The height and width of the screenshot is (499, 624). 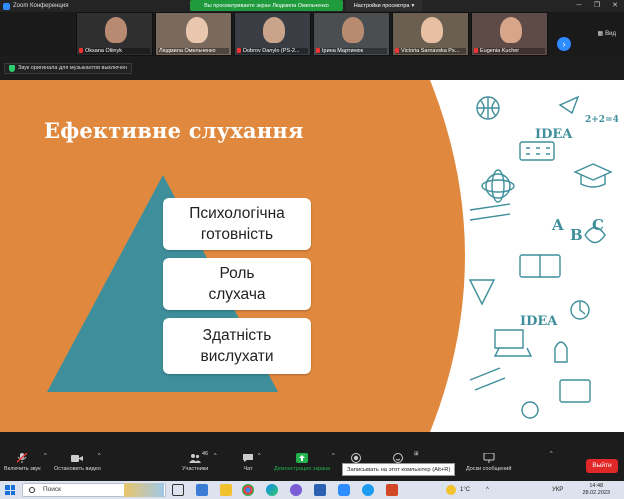 I want to click on chevron-down-icon: ▾, so click(x=413, y=5).